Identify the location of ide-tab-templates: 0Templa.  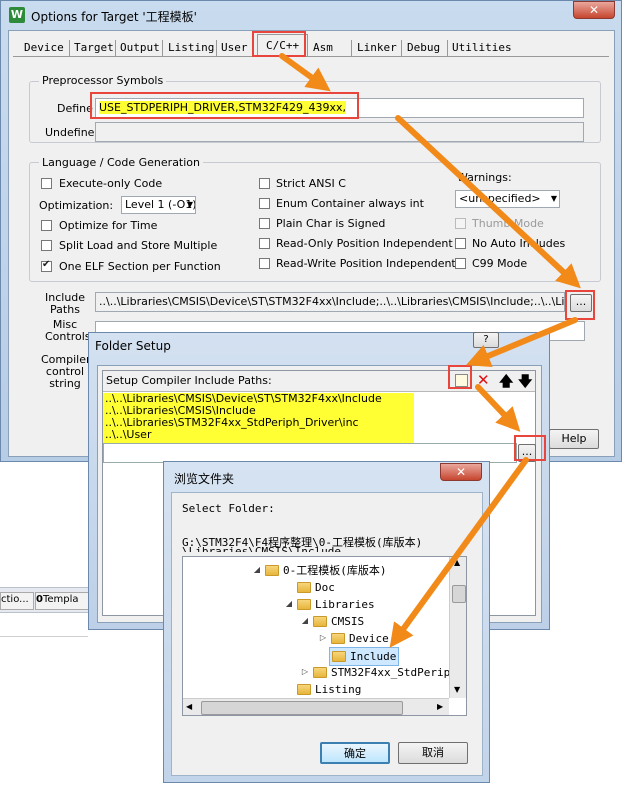
(62, 601).